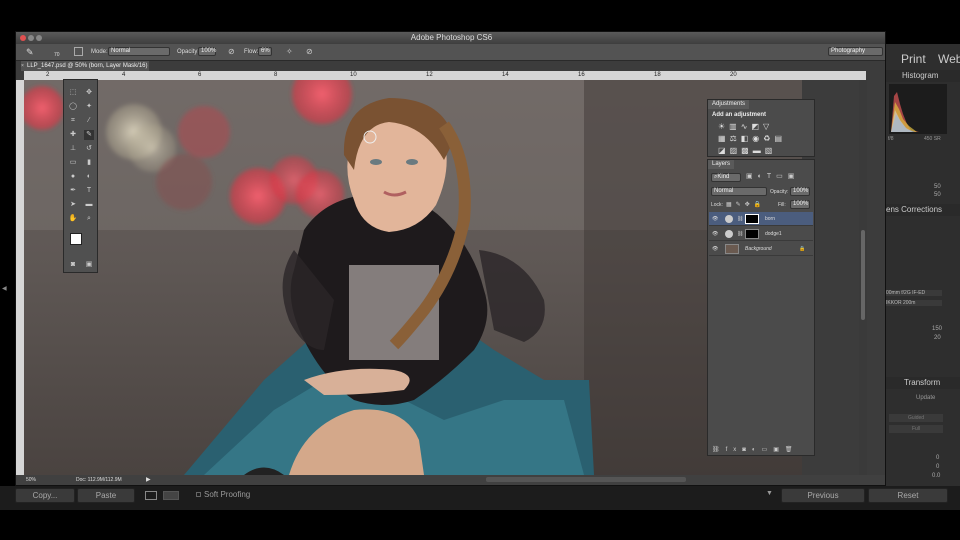 The image size is (960, 540). I want to click on posterize-icon: ▨, so click(736, 150).